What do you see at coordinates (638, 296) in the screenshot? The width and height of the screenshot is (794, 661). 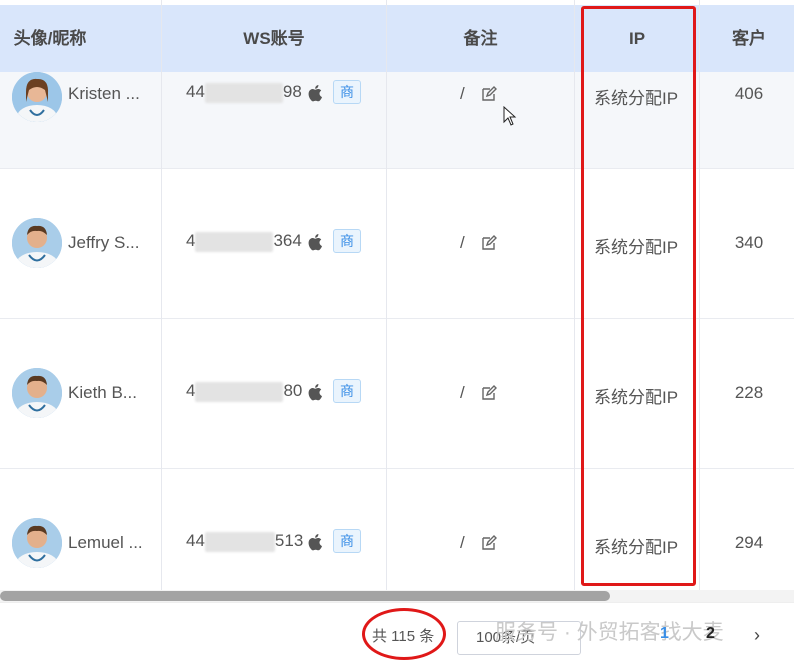 I see `ip-column-highlight` at bounding box center [638, 296].